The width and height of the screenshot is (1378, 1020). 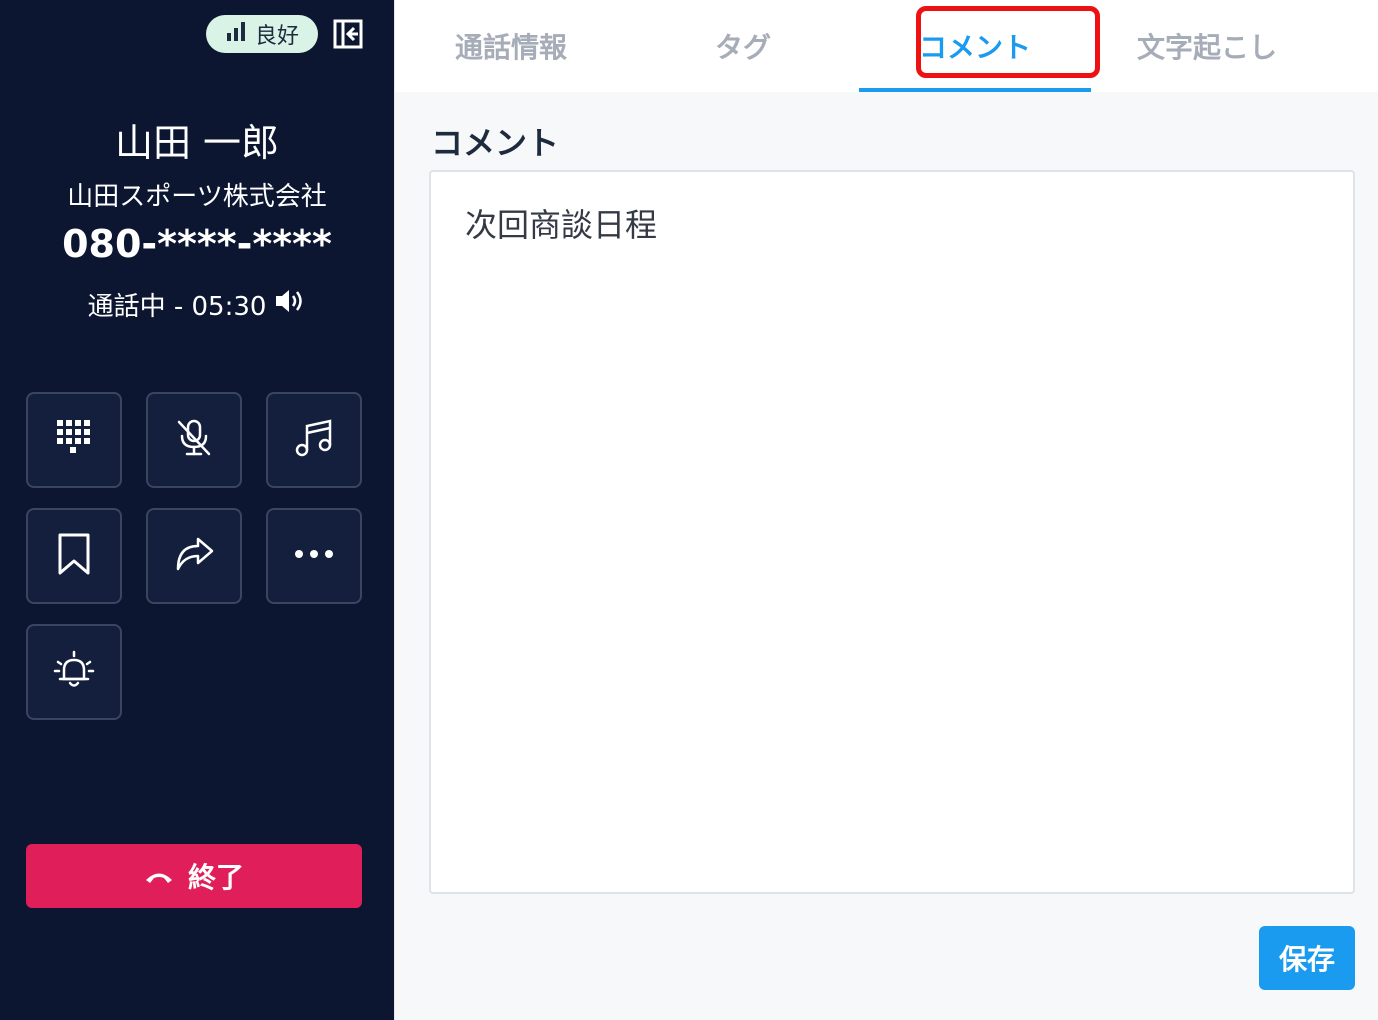 I want to click on transfer-button, so click(x=194, y=556).